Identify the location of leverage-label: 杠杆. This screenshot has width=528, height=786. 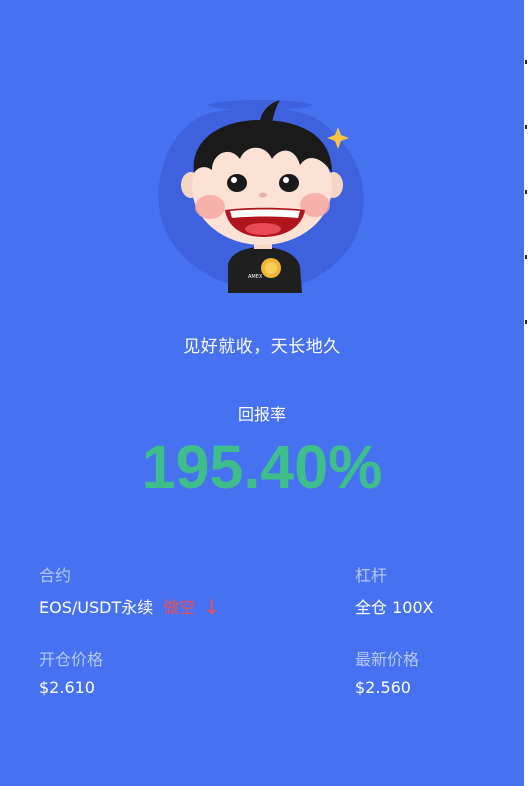
(371, 575).